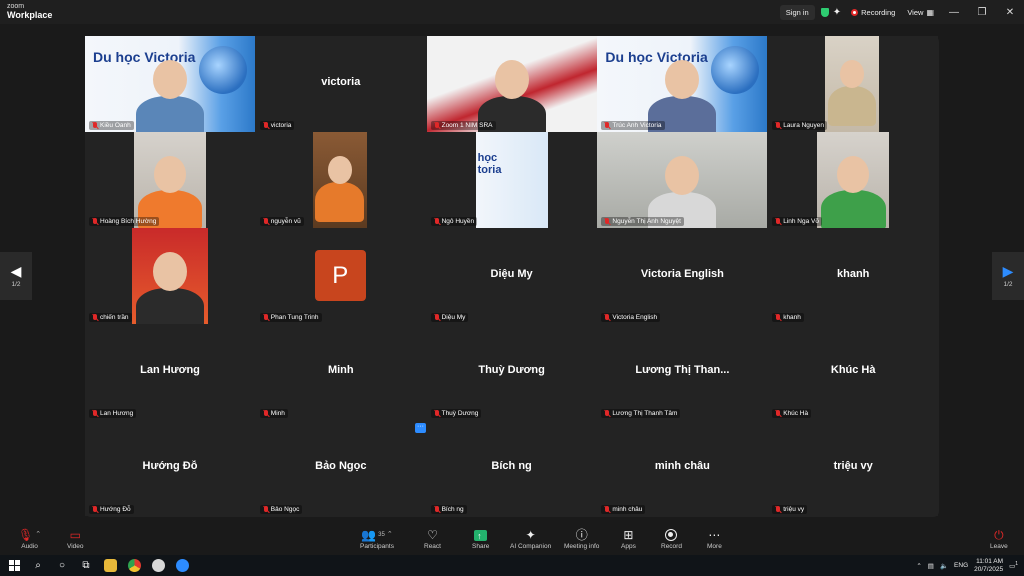 The width and height of the screenshot is (1024, 576). I want to click on participant-tile: Minh Minh, so click(340, 372).